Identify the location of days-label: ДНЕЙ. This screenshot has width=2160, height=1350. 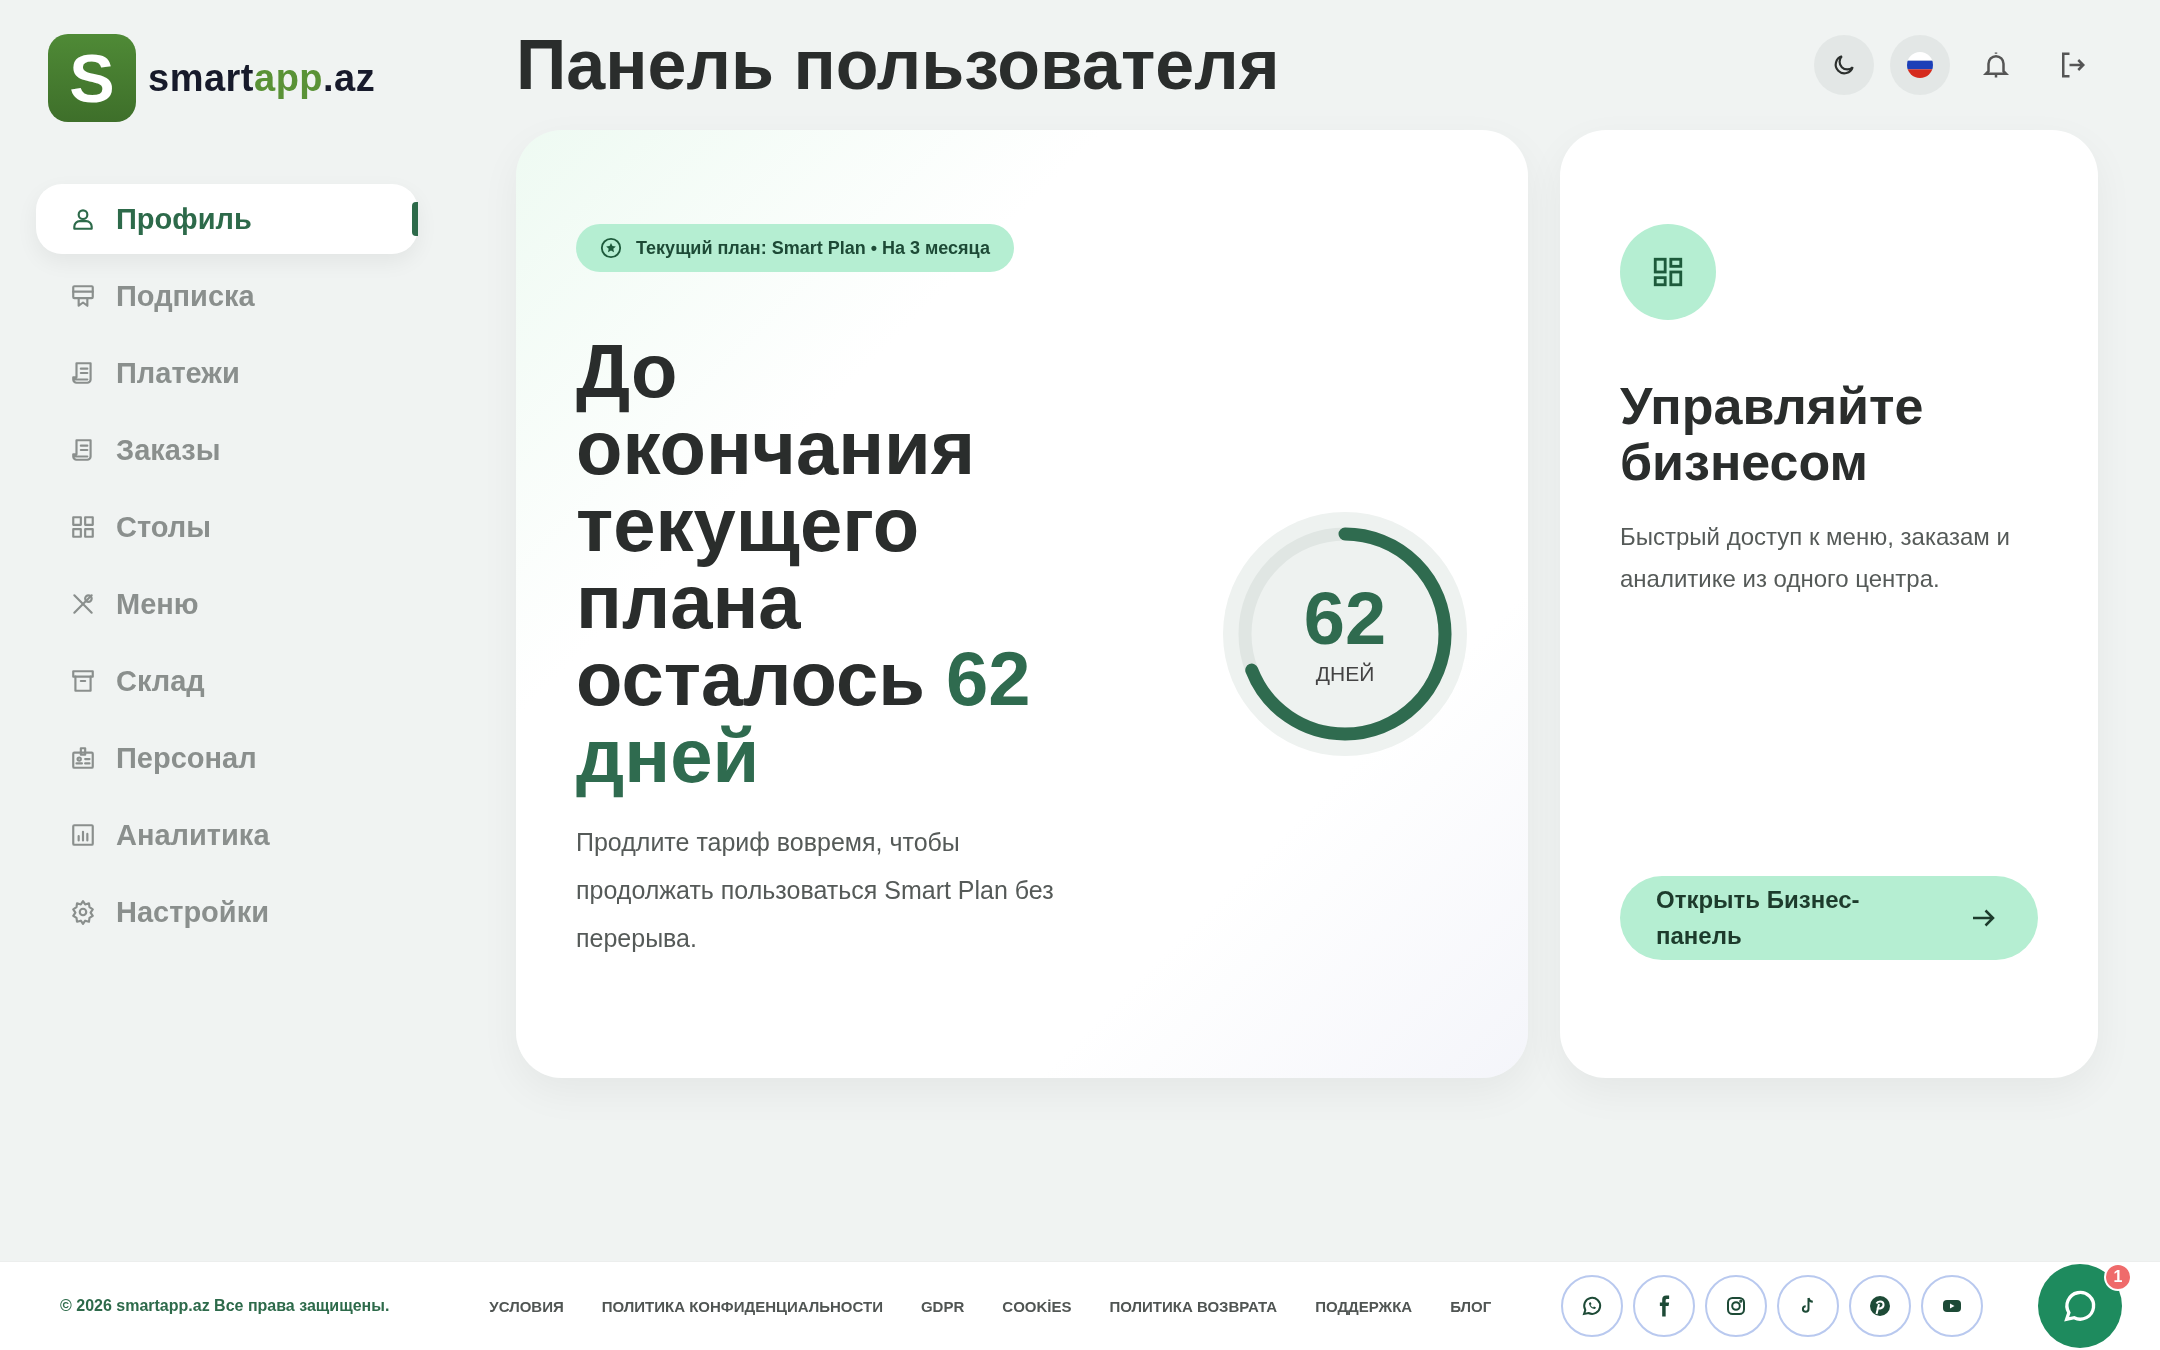
(1345, 674).